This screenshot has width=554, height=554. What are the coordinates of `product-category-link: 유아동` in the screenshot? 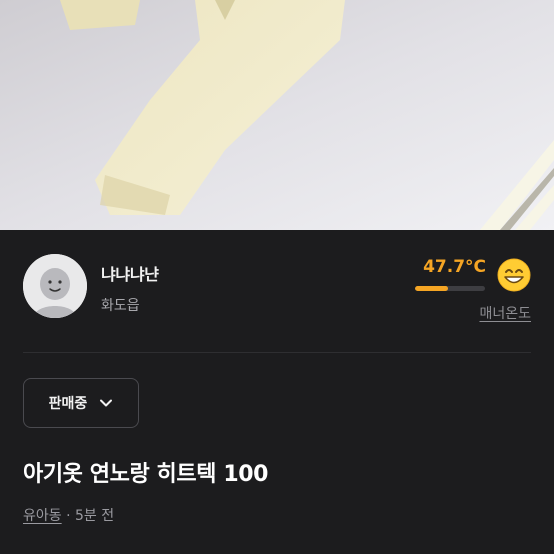 It's located at (42, 516).